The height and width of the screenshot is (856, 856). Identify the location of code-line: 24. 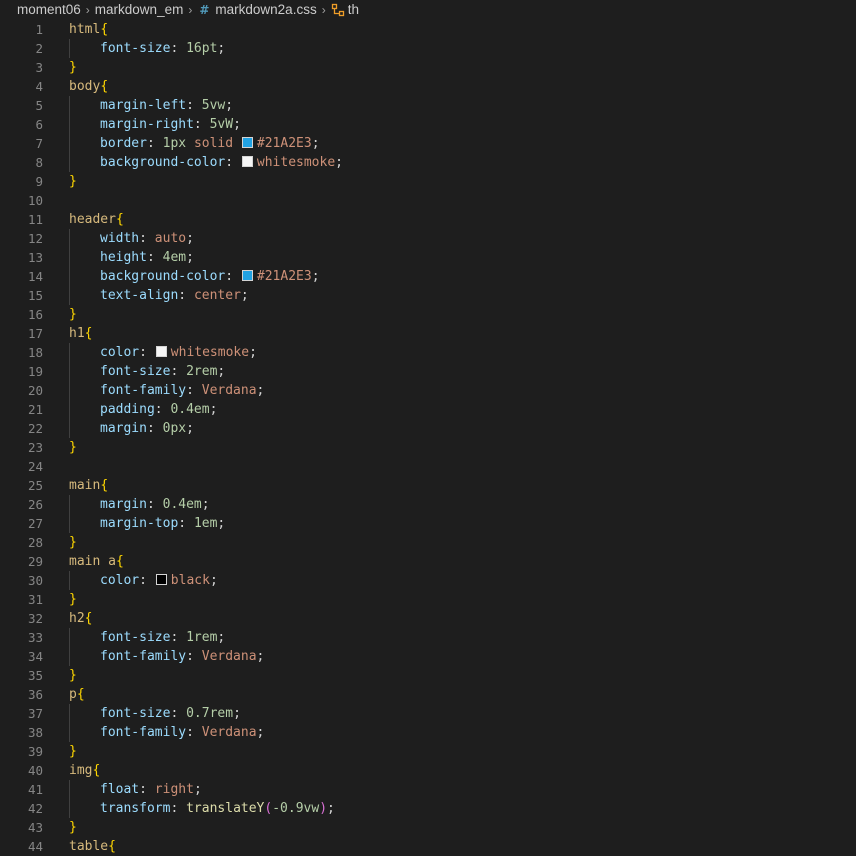
(428, 466).